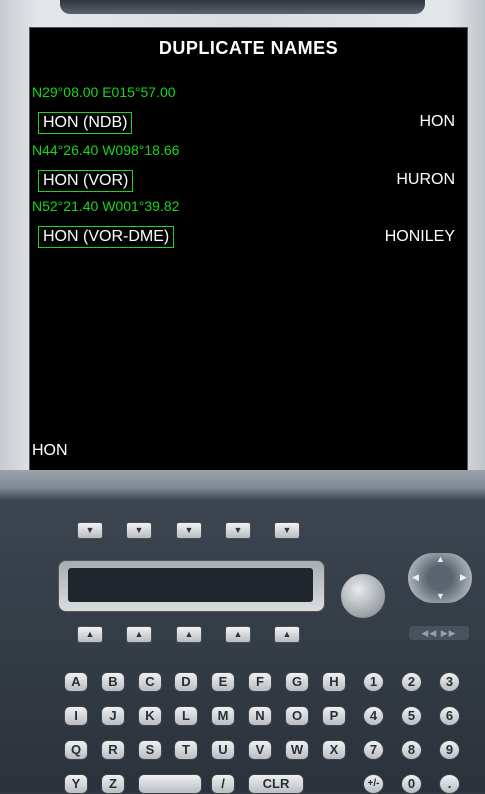  Describe the element at coordinates (287, 530) in the screenshot. I see `lsk-up-5: ▼` at that location.